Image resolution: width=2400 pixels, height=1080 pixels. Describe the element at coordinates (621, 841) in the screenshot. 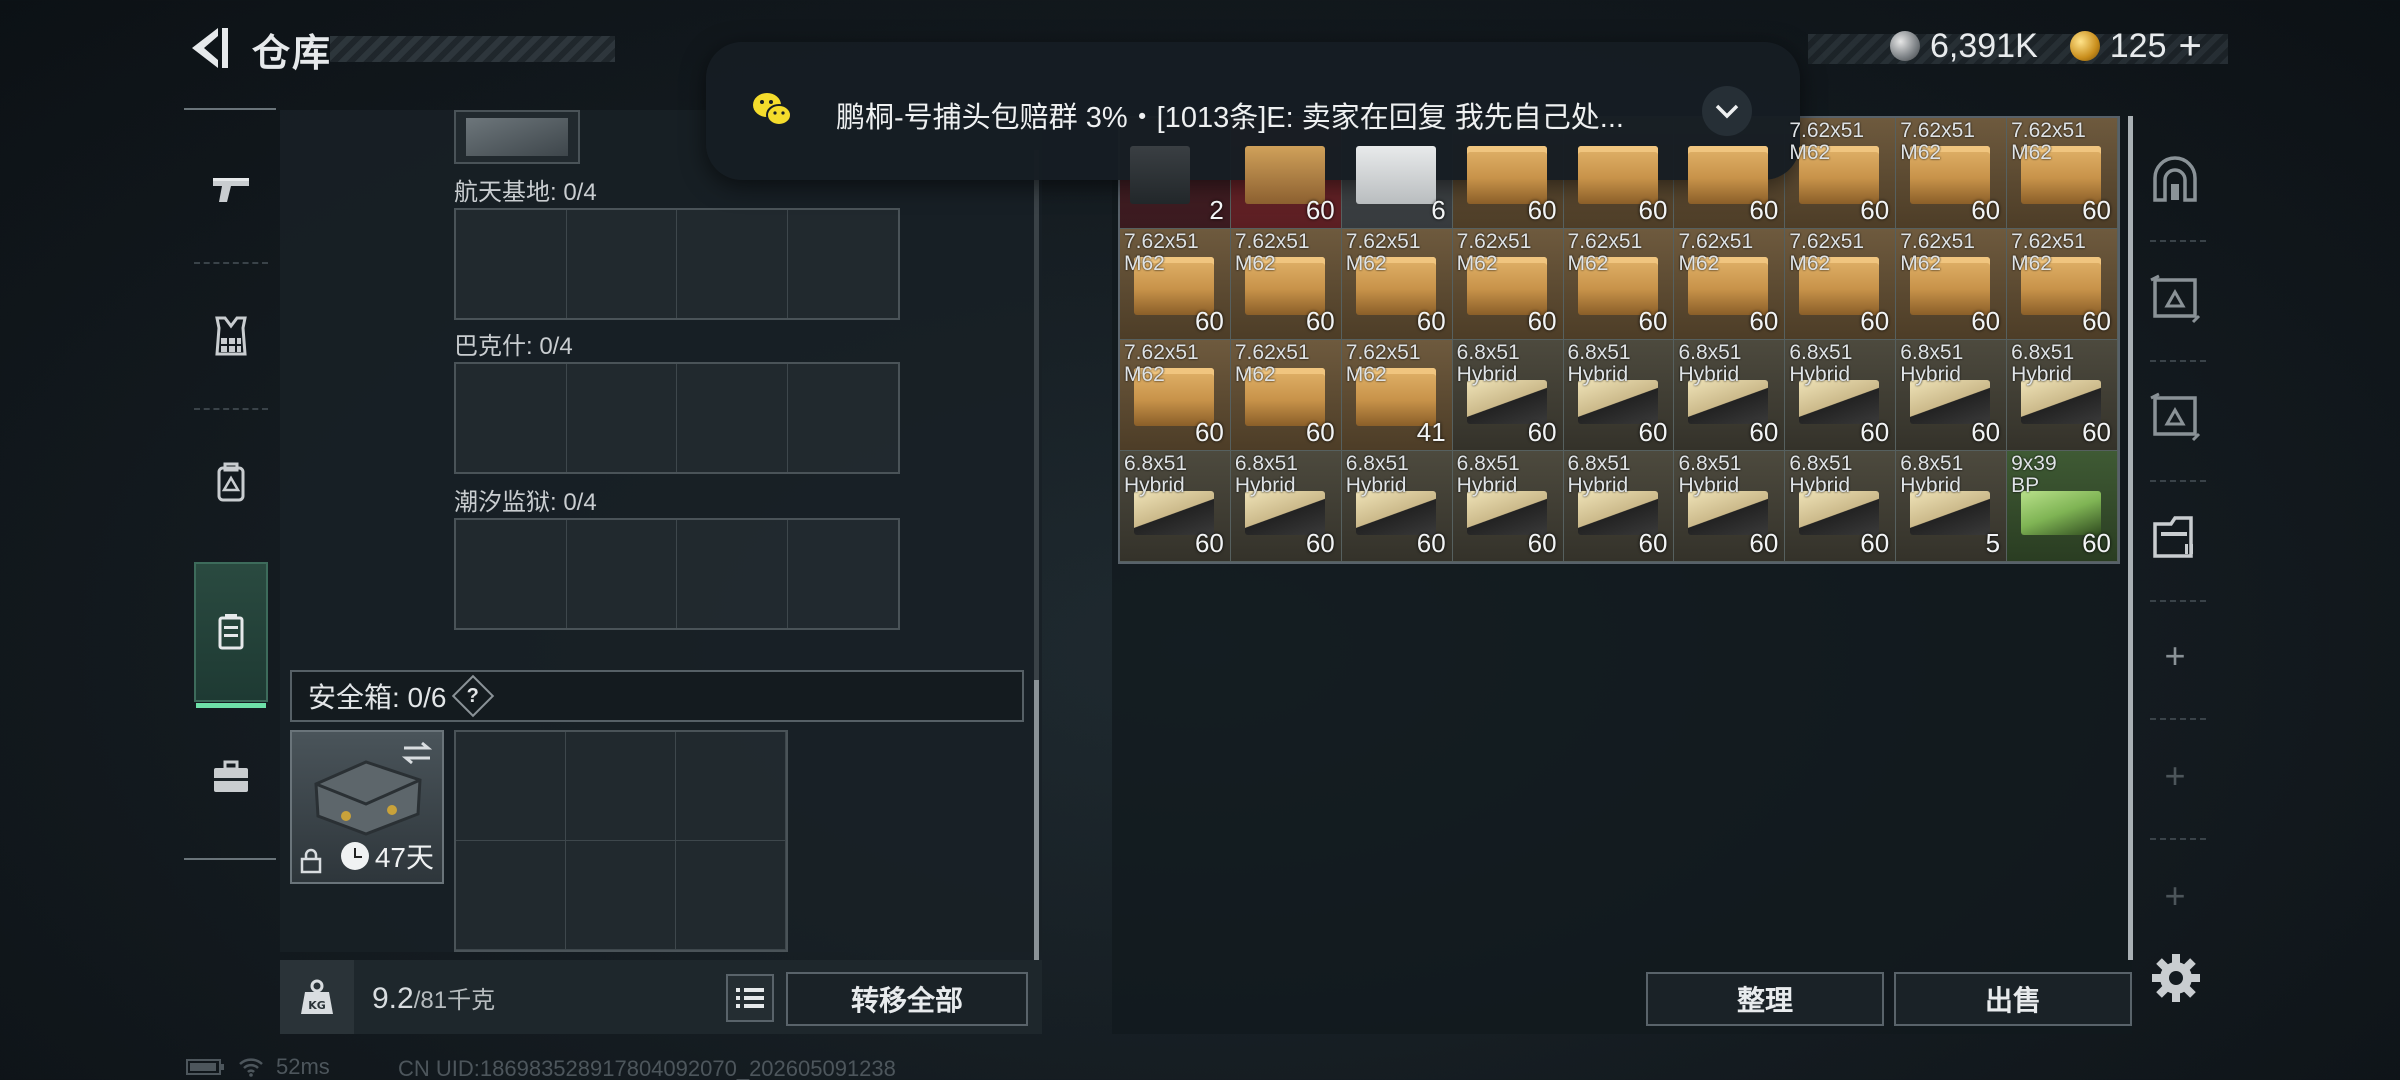

I see `safebox-slot-grid` at that location.